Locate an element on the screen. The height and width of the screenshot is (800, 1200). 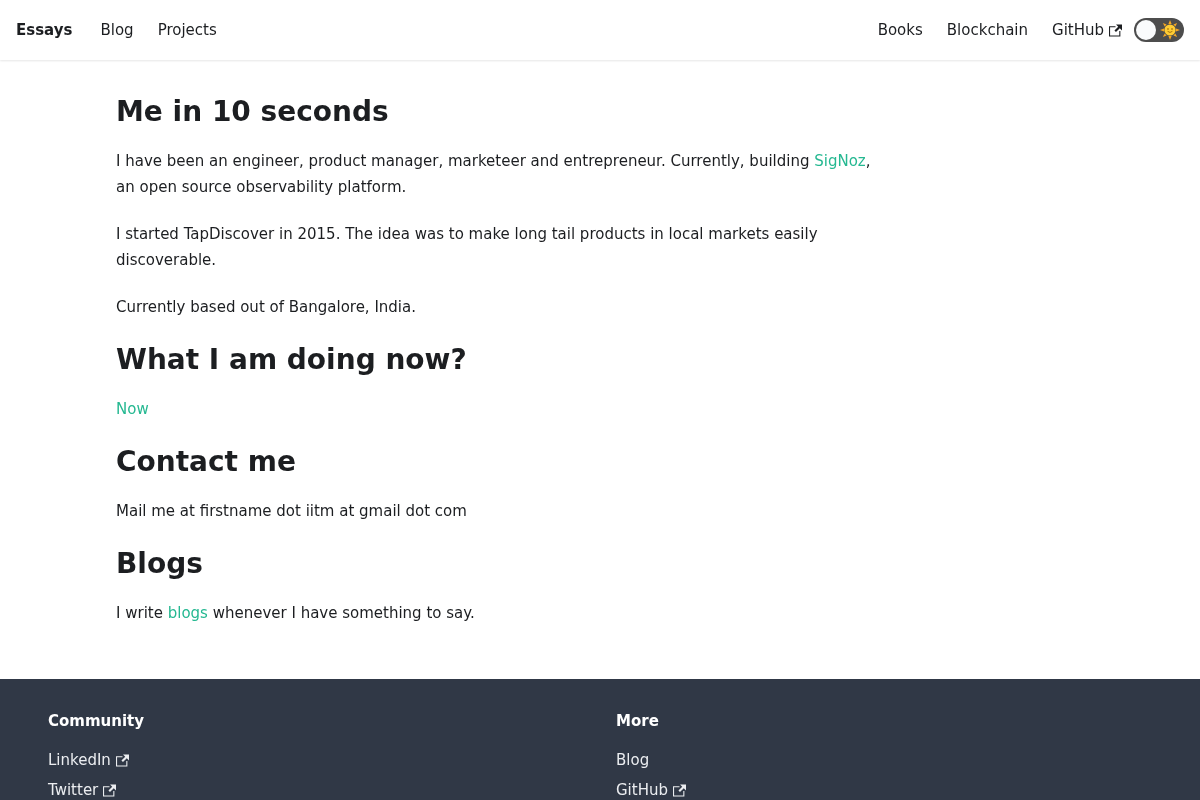
footer-heading: Community is located at coordinates (97, 721).